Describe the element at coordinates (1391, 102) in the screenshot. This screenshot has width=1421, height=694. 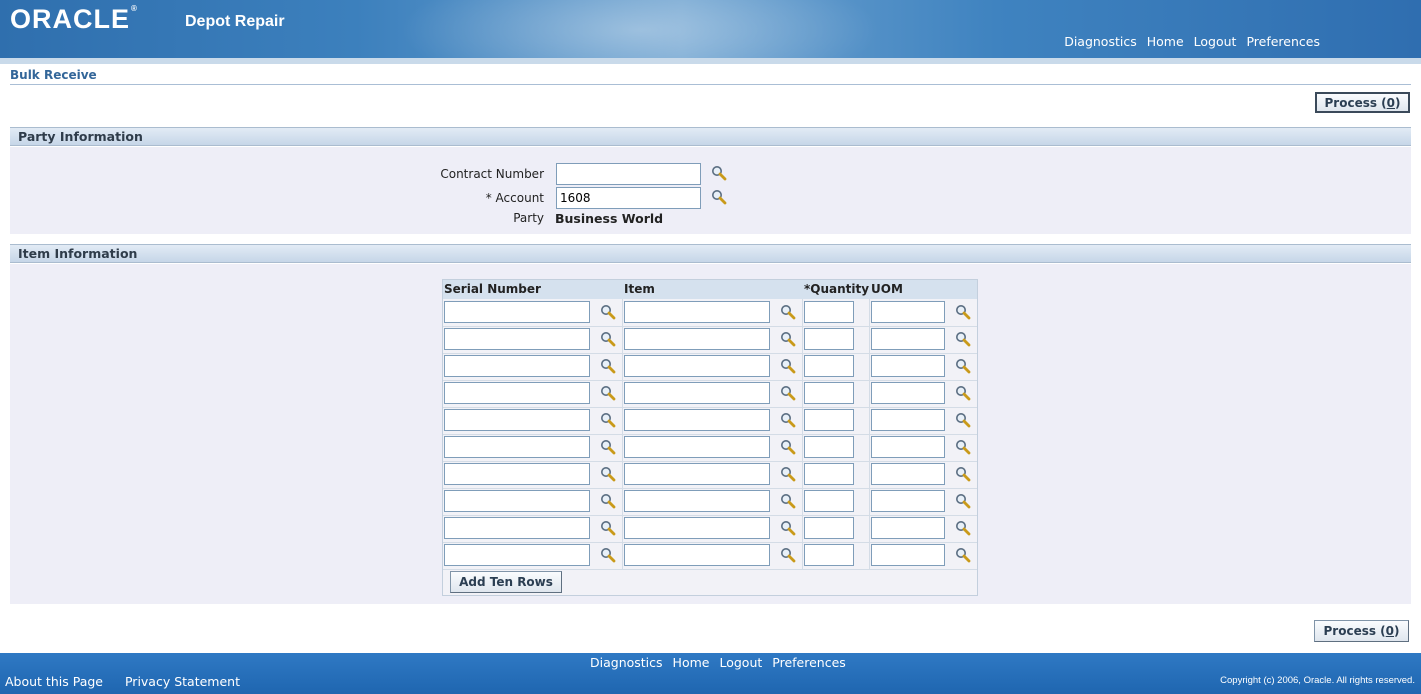
I see `process-button-top-count: 0` at that location.